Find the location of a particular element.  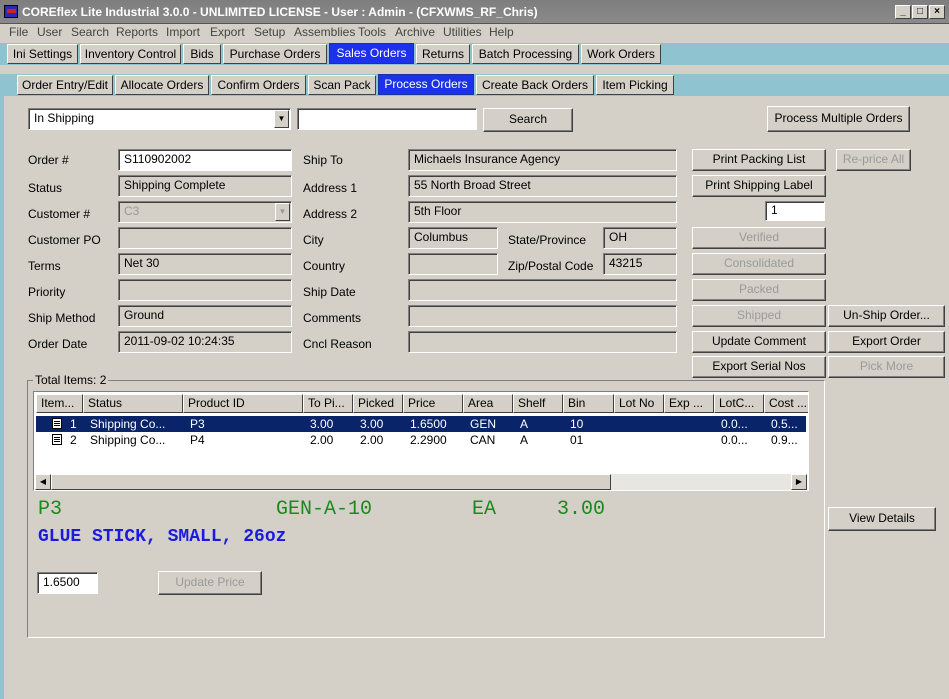

tab-confirm-orders: Confirm Orders is located at coordinates (258, 85).